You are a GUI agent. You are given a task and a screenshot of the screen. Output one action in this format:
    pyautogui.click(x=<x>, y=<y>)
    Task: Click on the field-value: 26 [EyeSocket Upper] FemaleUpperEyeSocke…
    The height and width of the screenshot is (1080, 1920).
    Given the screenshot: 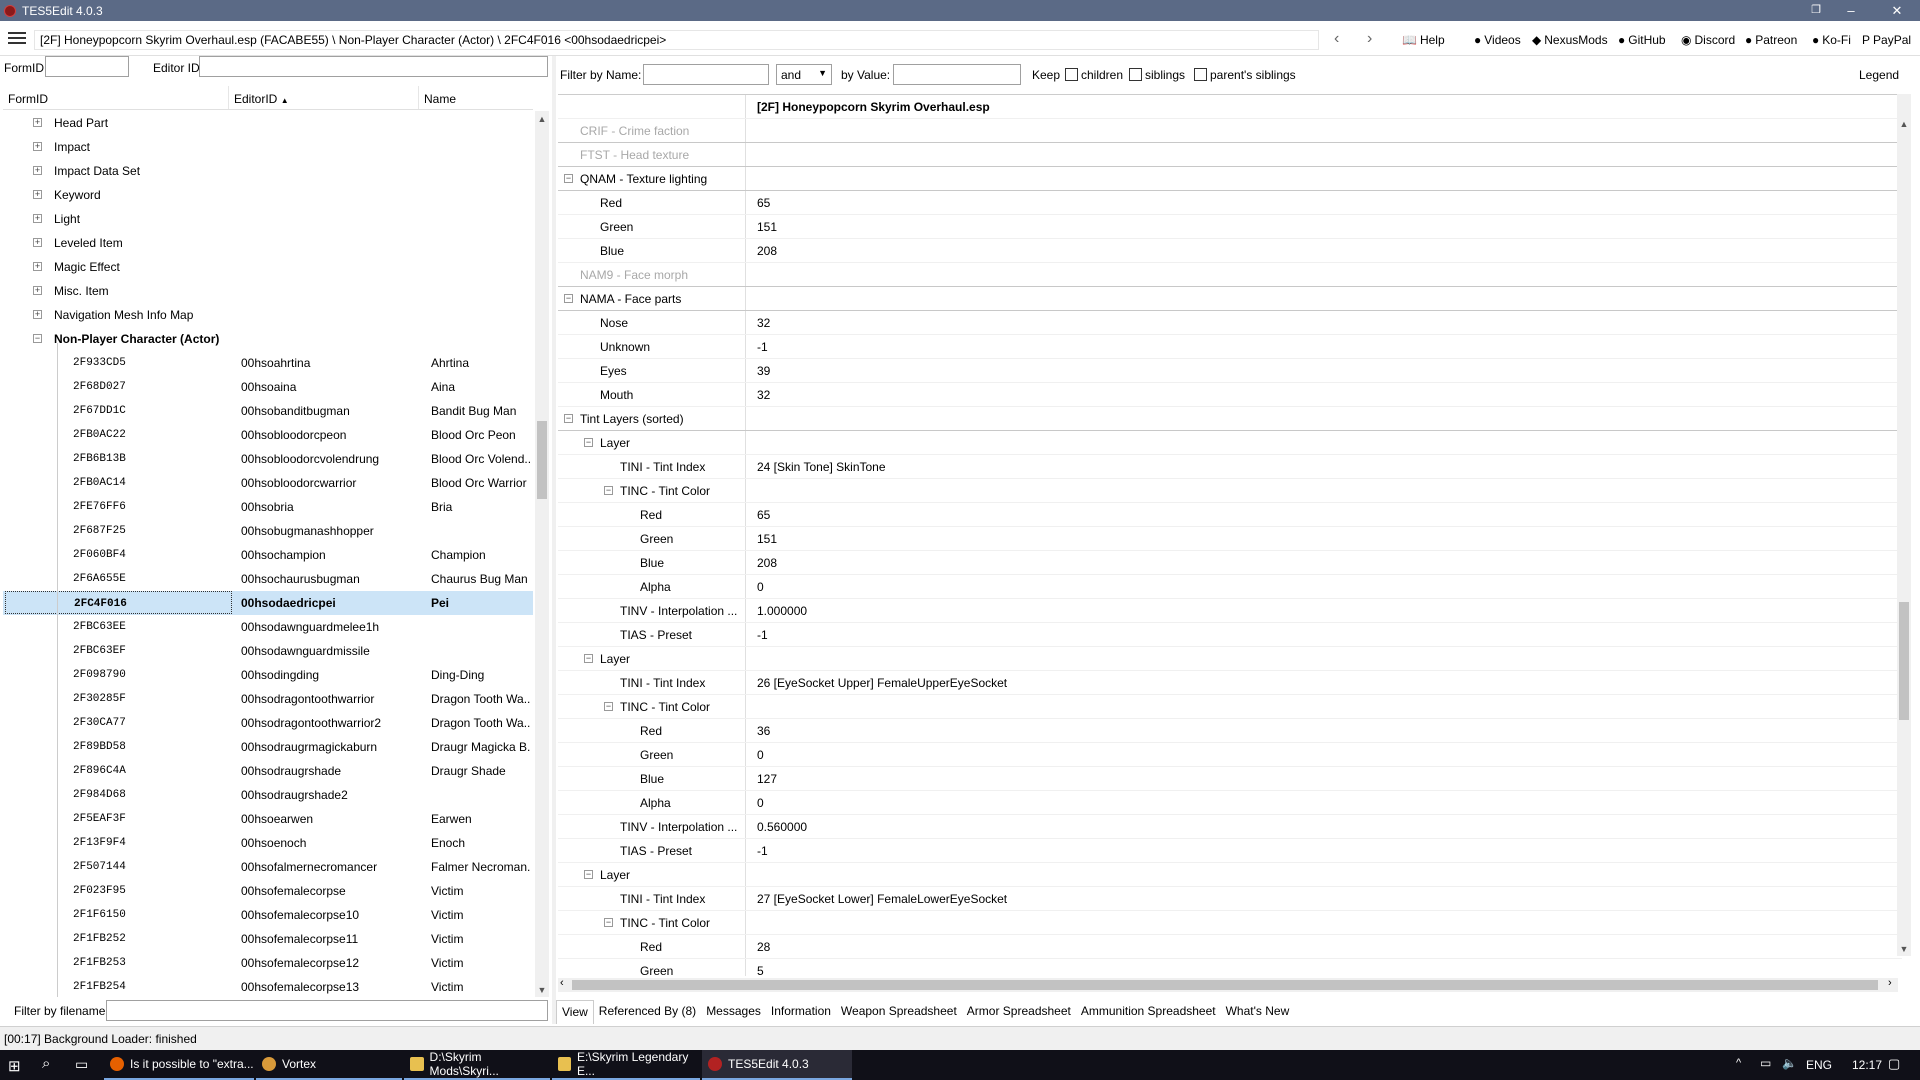 What is the action you would take?
    pyautogui.click(x=882, y=683)
    